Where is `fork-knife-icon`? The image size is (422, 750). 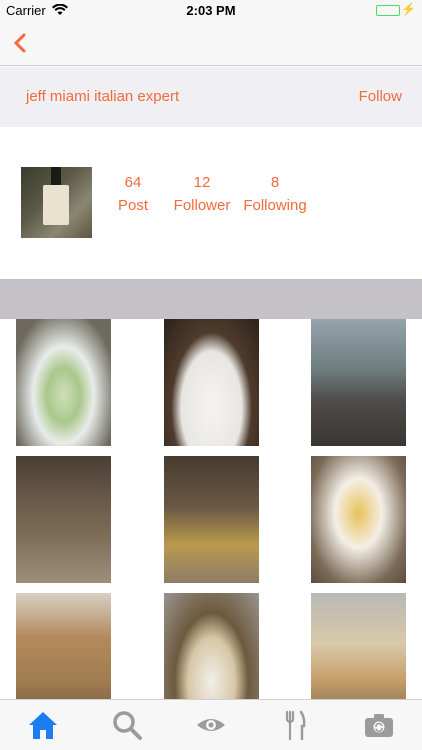 fork-knife-icon is located at coordinates (295, 725).